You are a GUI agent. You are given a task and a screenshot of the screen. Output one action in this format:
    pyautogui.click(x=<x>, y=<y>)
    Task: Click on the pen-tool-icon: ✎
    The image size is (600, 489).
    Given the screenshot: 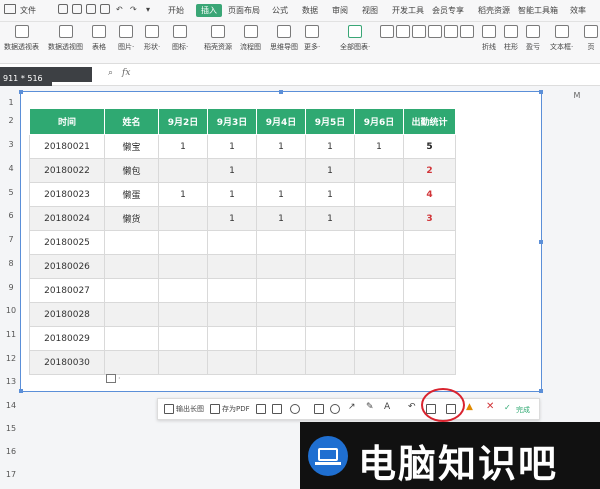 What is the action you would take?
    pyautogui.click(x=370, y=407)
    